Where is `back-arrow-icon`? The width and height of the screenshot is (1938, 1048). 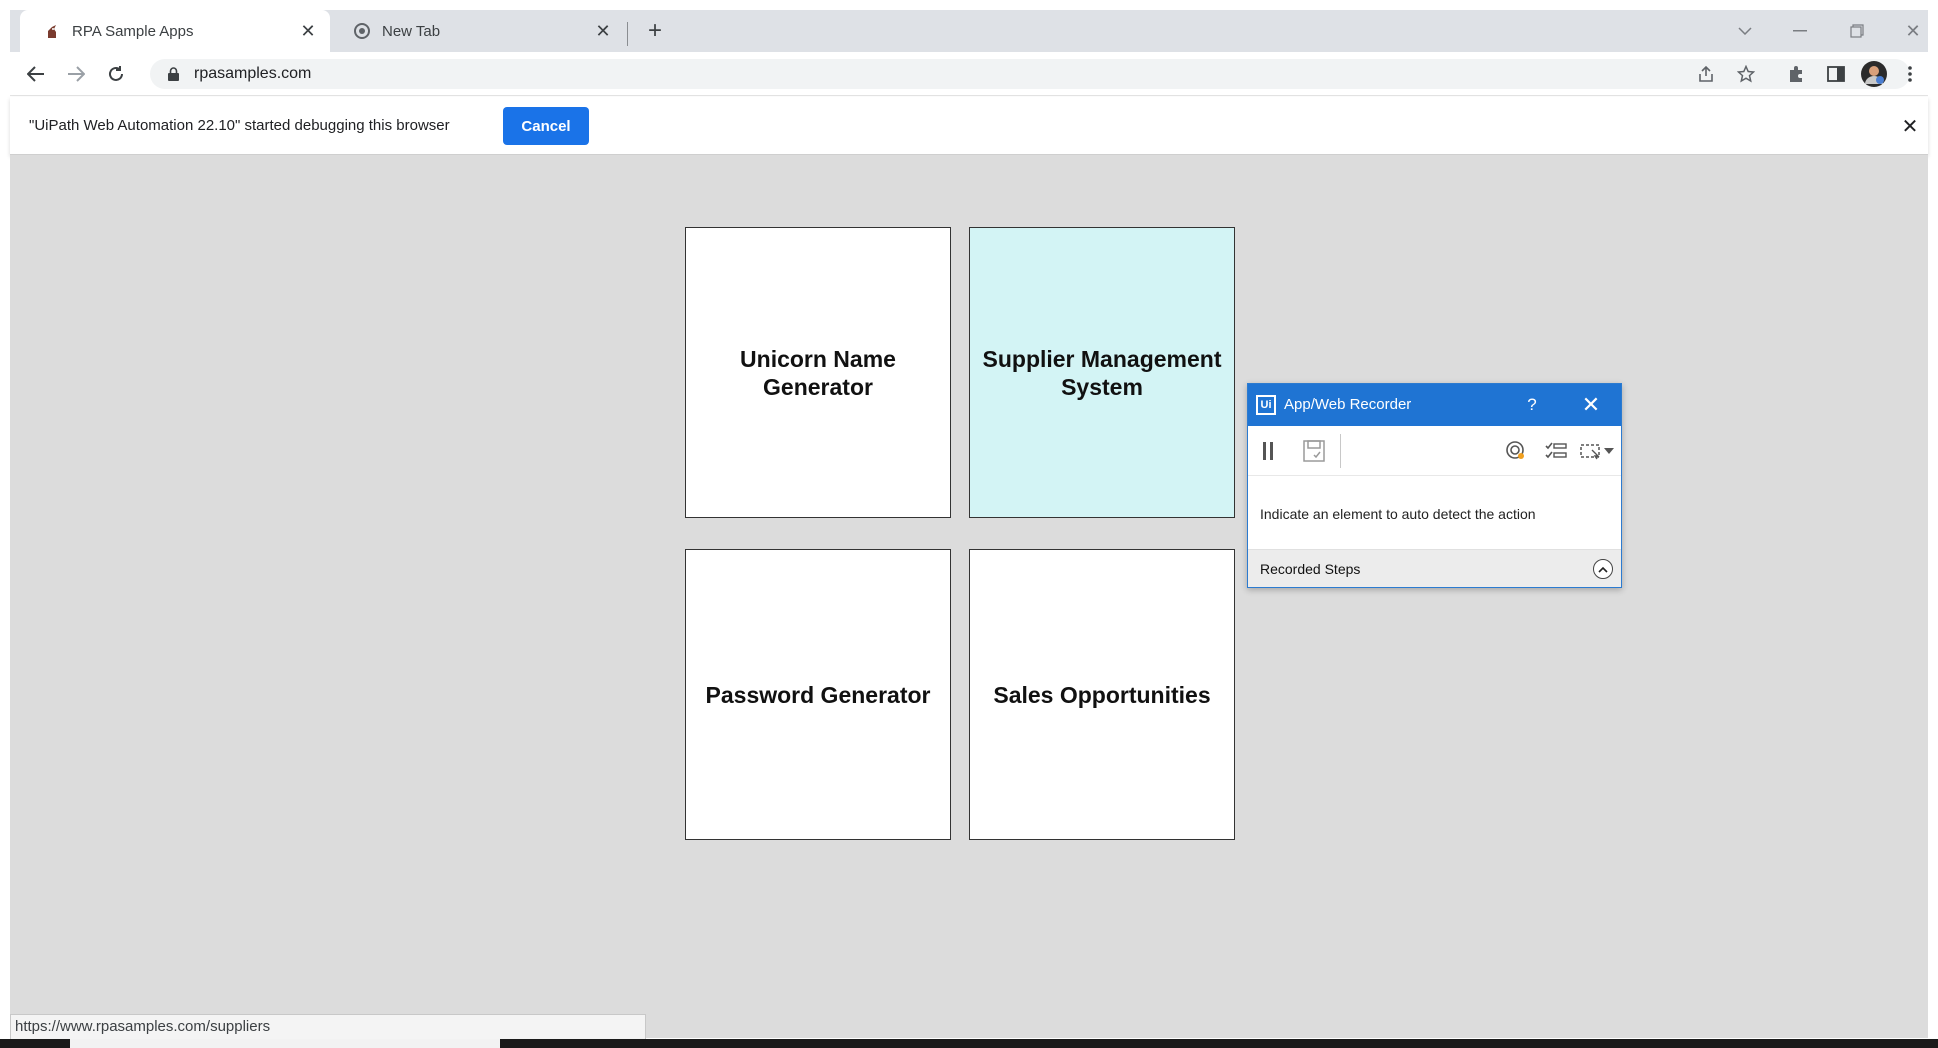 back-arrow-icon is located at coordinates (36, 74).